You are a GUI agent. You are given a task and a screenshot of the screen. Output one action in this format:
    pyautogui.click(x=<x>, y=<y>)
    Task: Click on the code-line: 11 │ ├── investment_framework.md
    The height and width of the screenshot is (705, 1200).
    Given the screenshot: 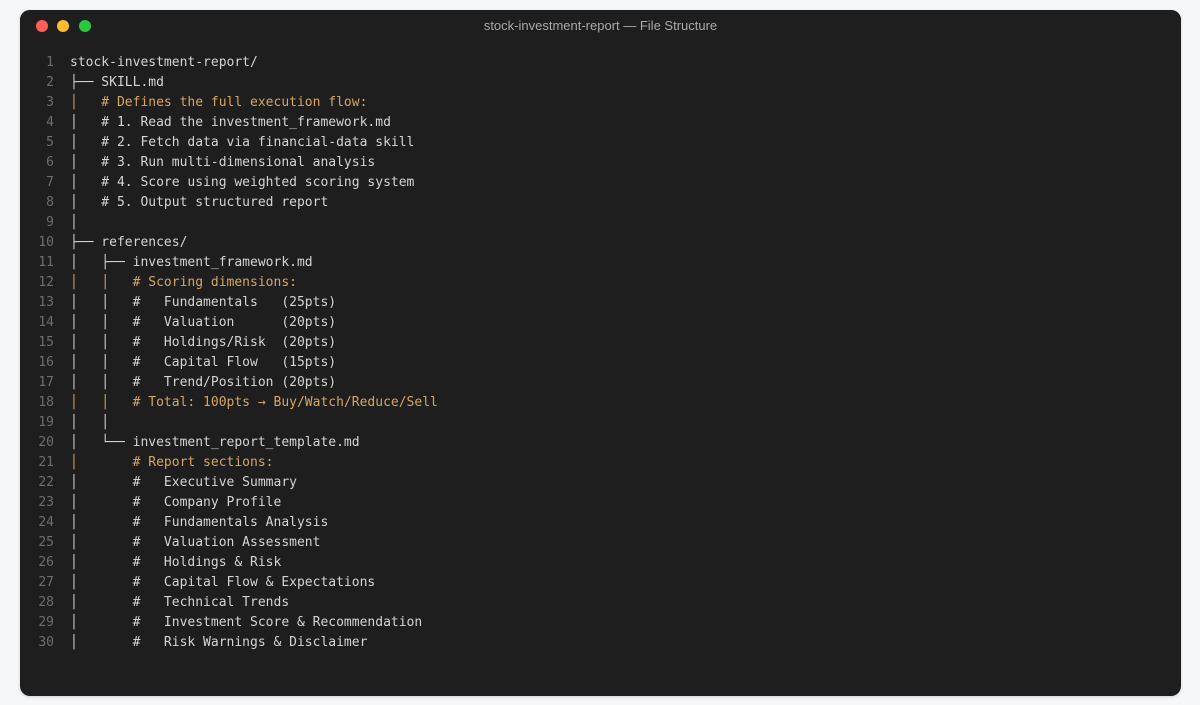 What is the action you would take?
    pyautogui.click(x=229, y=263)
    